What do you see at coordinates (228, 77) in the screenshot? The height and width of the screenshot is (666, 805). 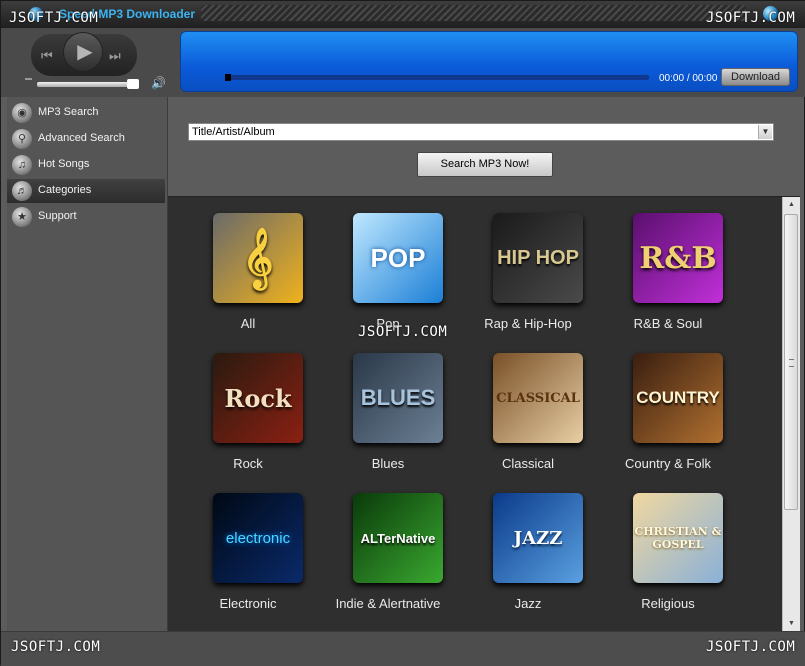 I see `seek-knob` at bounding box center [228, 77].